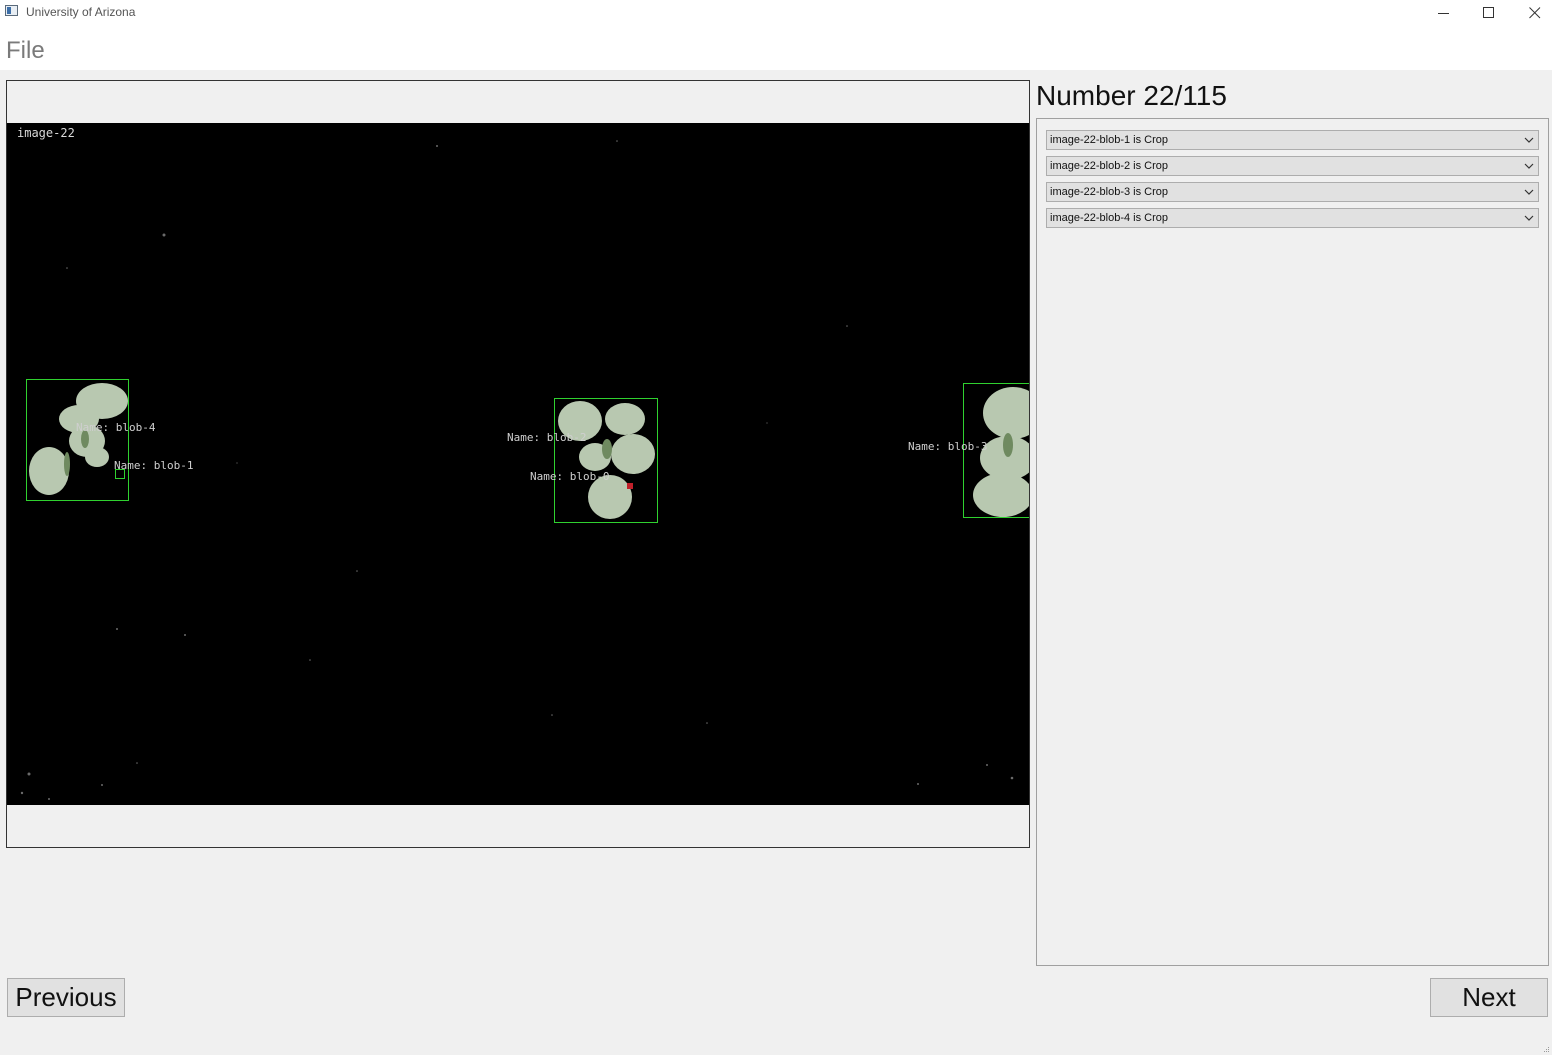 The height and width of the screenshot is (1055, 1552). I want to click on image-counter: Number 22/115, so click(1131, 95).